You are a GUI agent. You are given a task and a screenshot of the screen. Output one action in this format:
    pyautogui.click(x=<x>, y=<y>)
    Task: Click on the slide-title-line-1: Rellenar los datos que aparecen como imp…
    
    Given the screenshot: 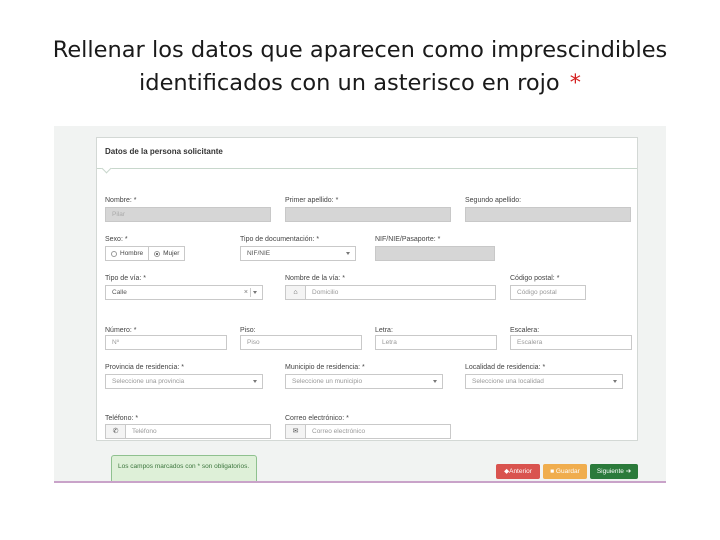 What is the action you would take?
    pyautogui.click(x=360, y=50)
    